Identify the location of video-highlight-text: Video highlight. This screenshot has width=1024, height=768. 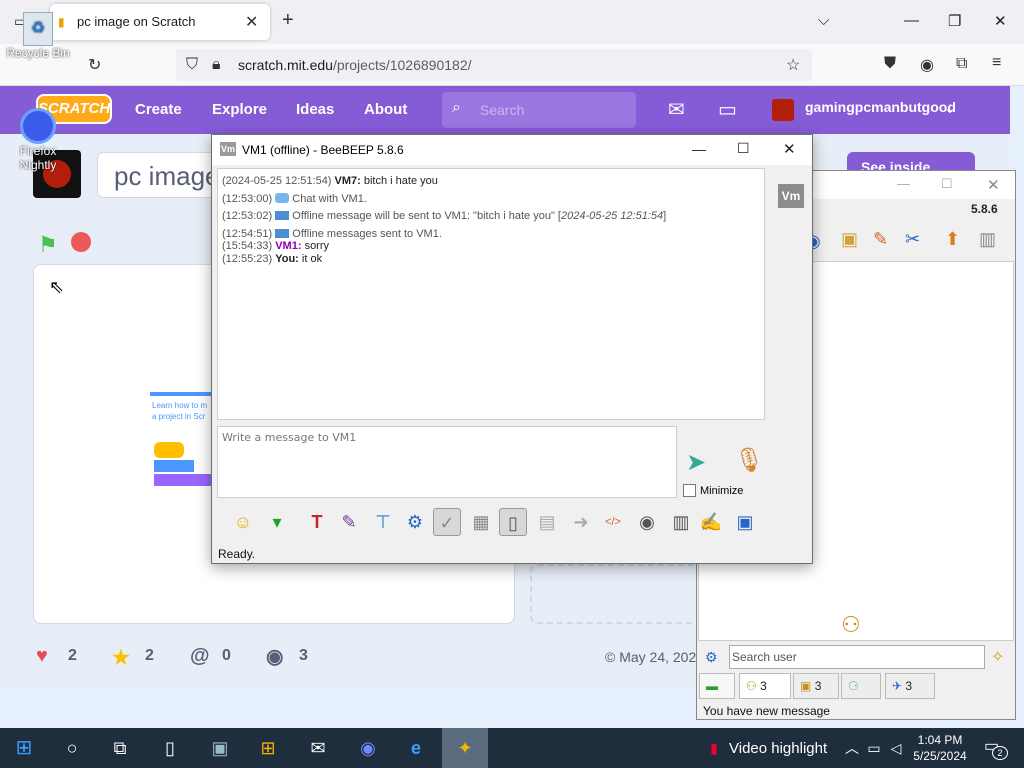
(778, 748).